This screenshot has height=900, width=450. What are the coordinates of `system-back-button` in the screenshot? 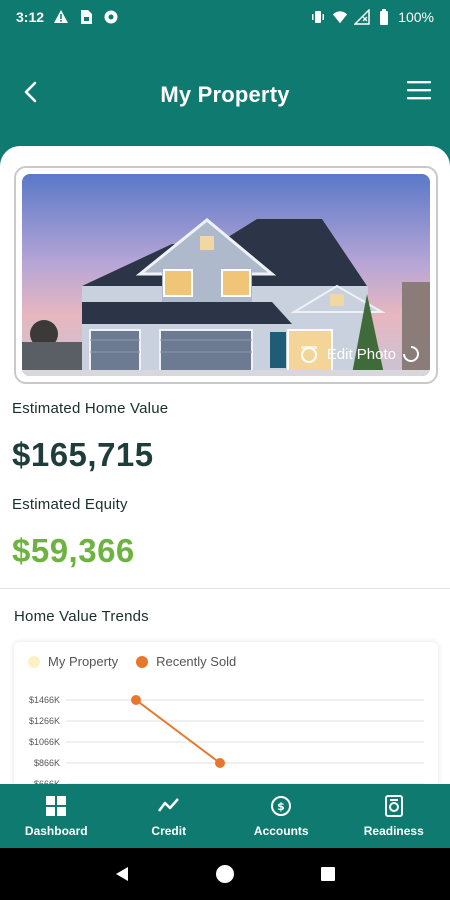 It's located at (122, 874).